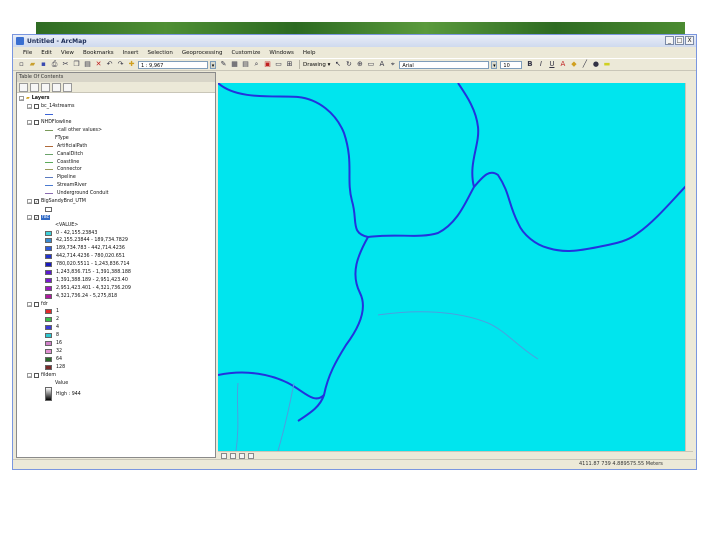  I want to click on paste-icon: ▤, so click(87, 64).